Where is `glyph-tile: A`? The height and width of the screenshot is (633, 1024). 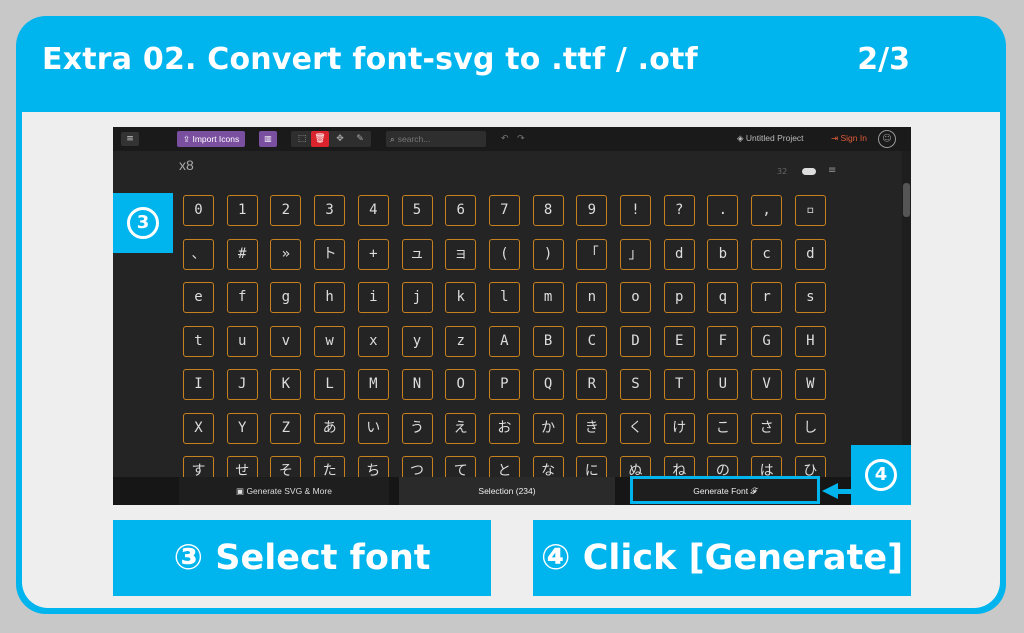
glyph-tile: A is located at coordinates (504, 341).